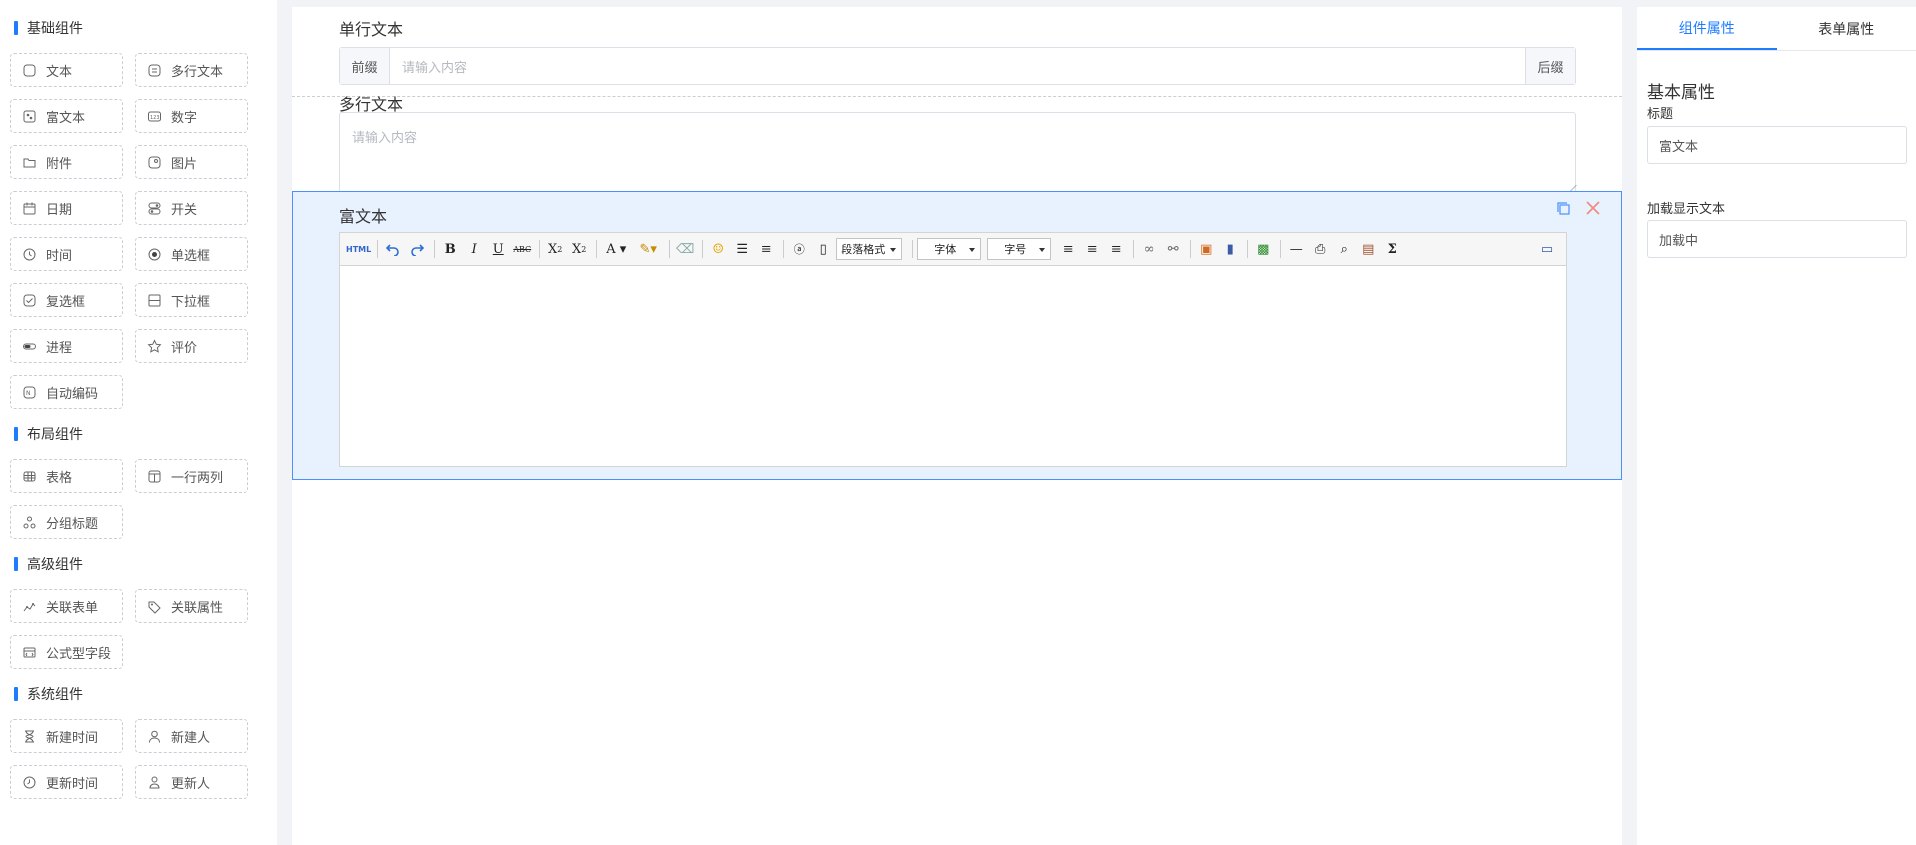 The height and width of the screenshot is (845, 1916). I want to click on component-item-label: 数字, so click(184, 118).